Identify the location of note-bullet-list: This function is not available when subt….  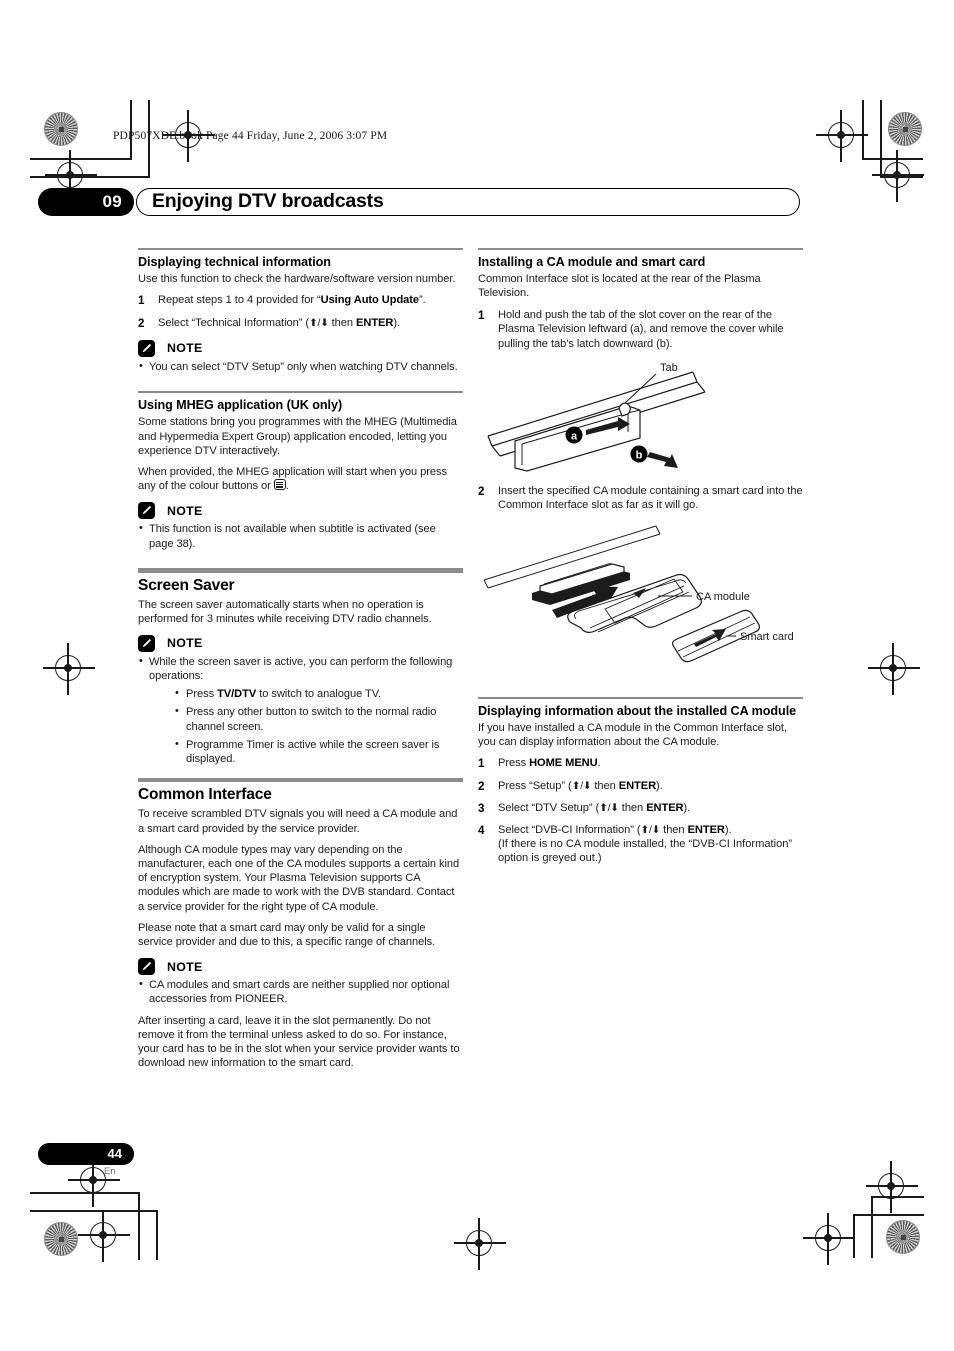
(300, 536).